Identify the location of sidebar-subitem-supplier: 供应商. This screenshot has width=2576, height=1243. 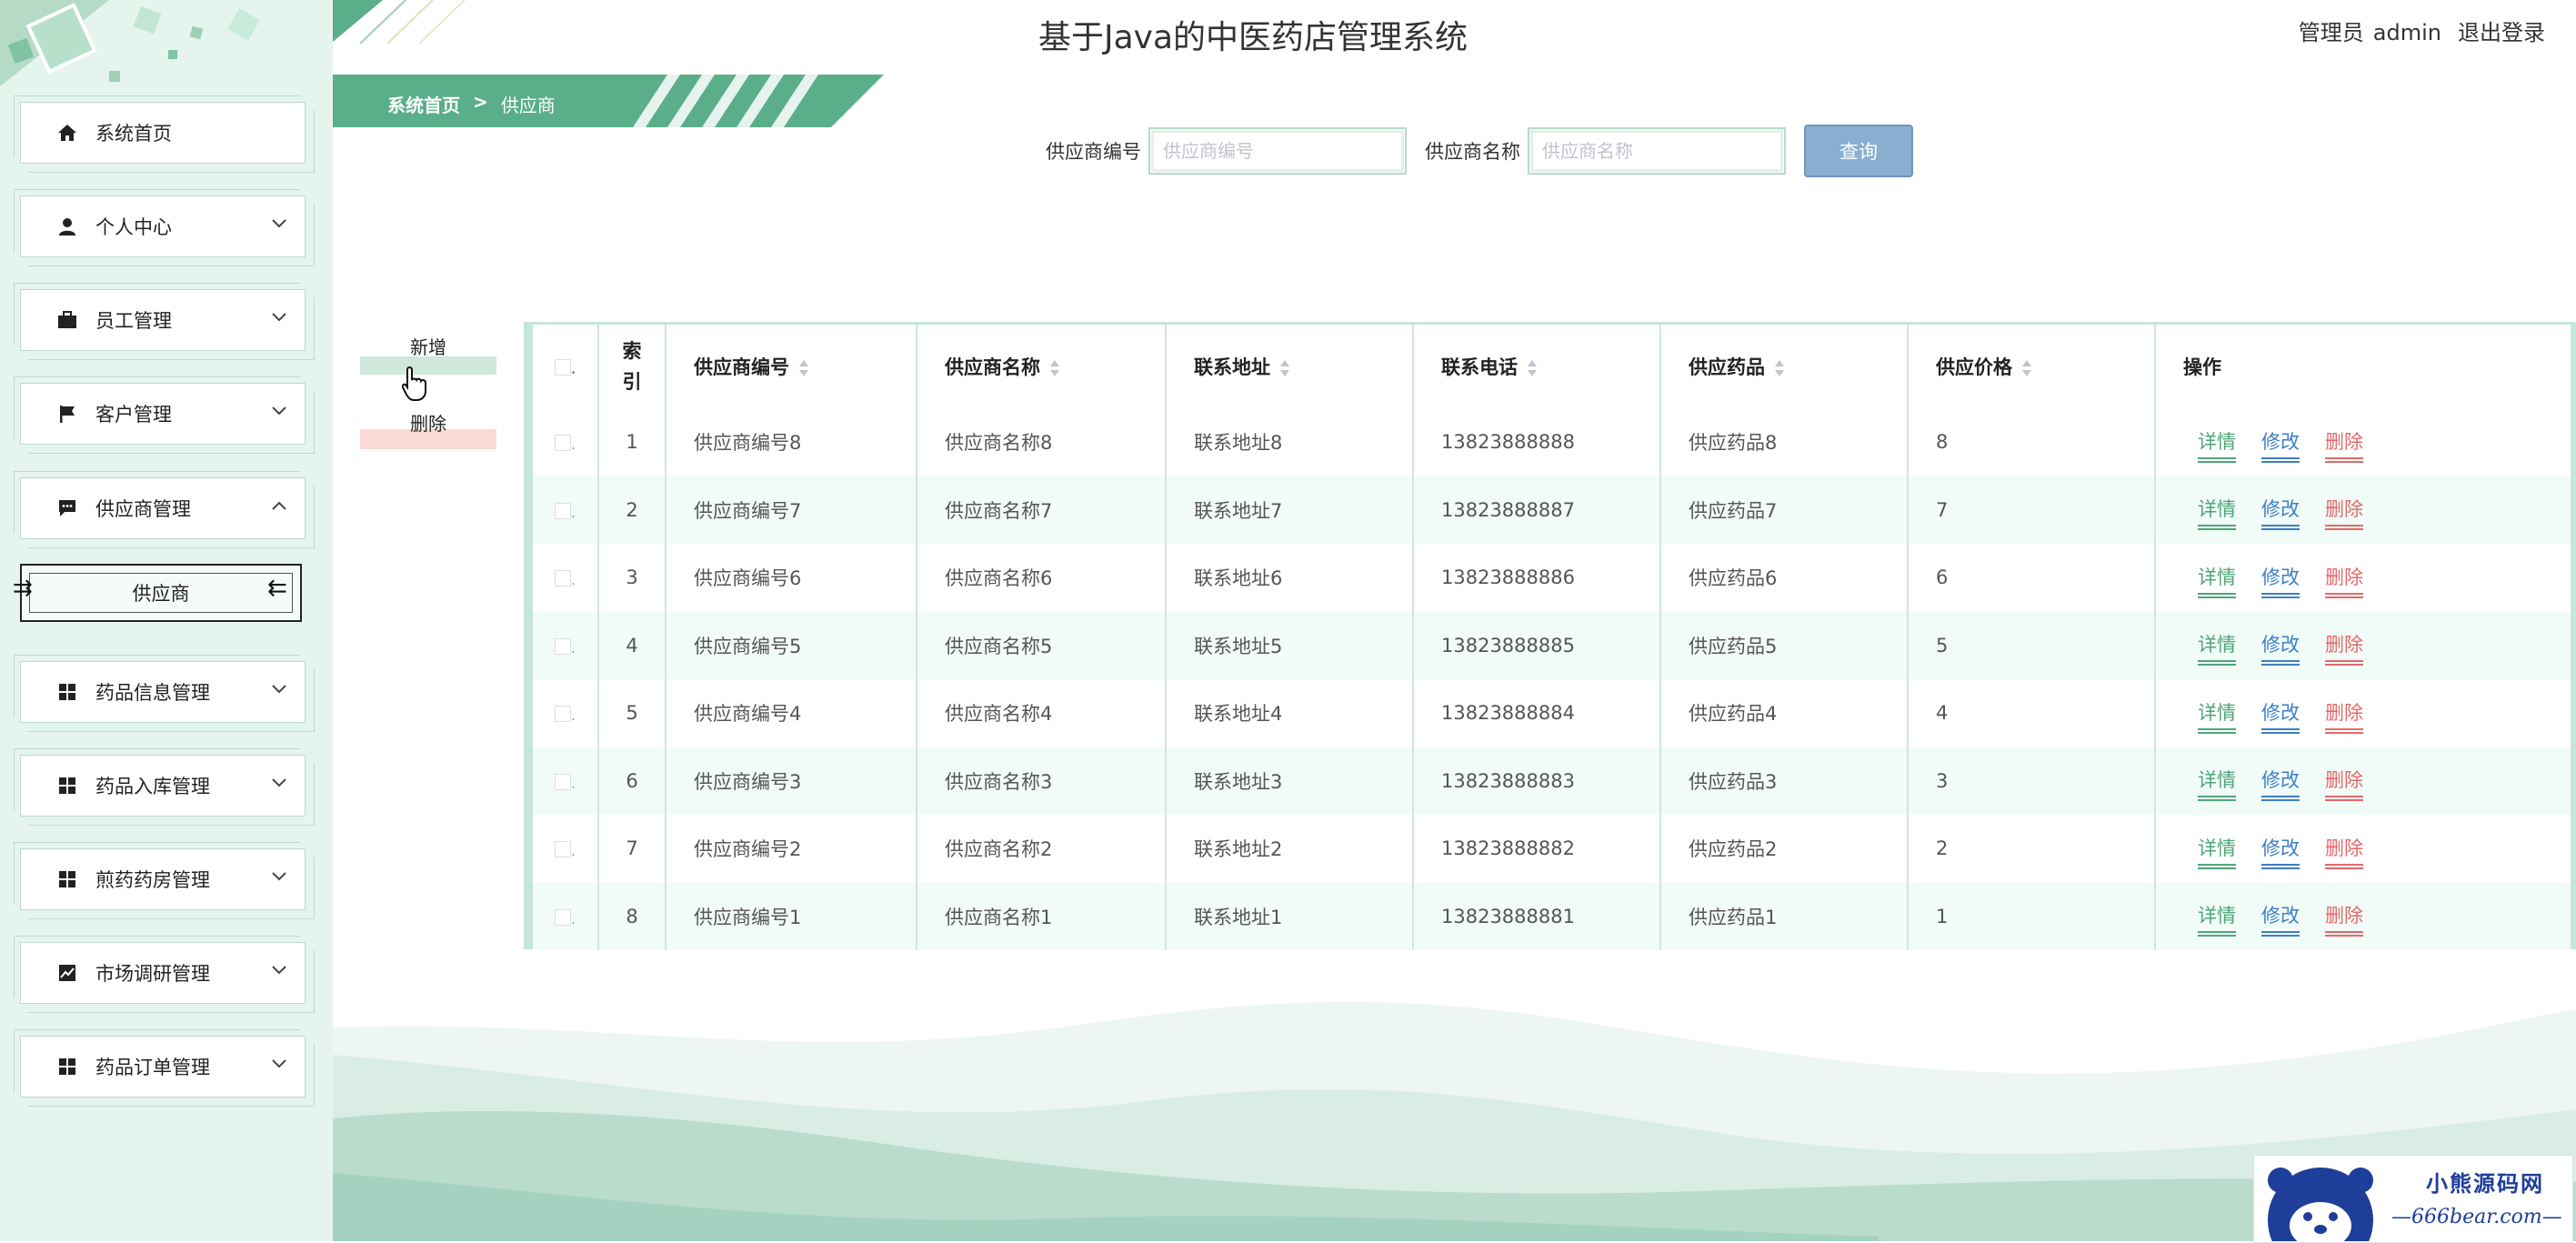
(161, 593).